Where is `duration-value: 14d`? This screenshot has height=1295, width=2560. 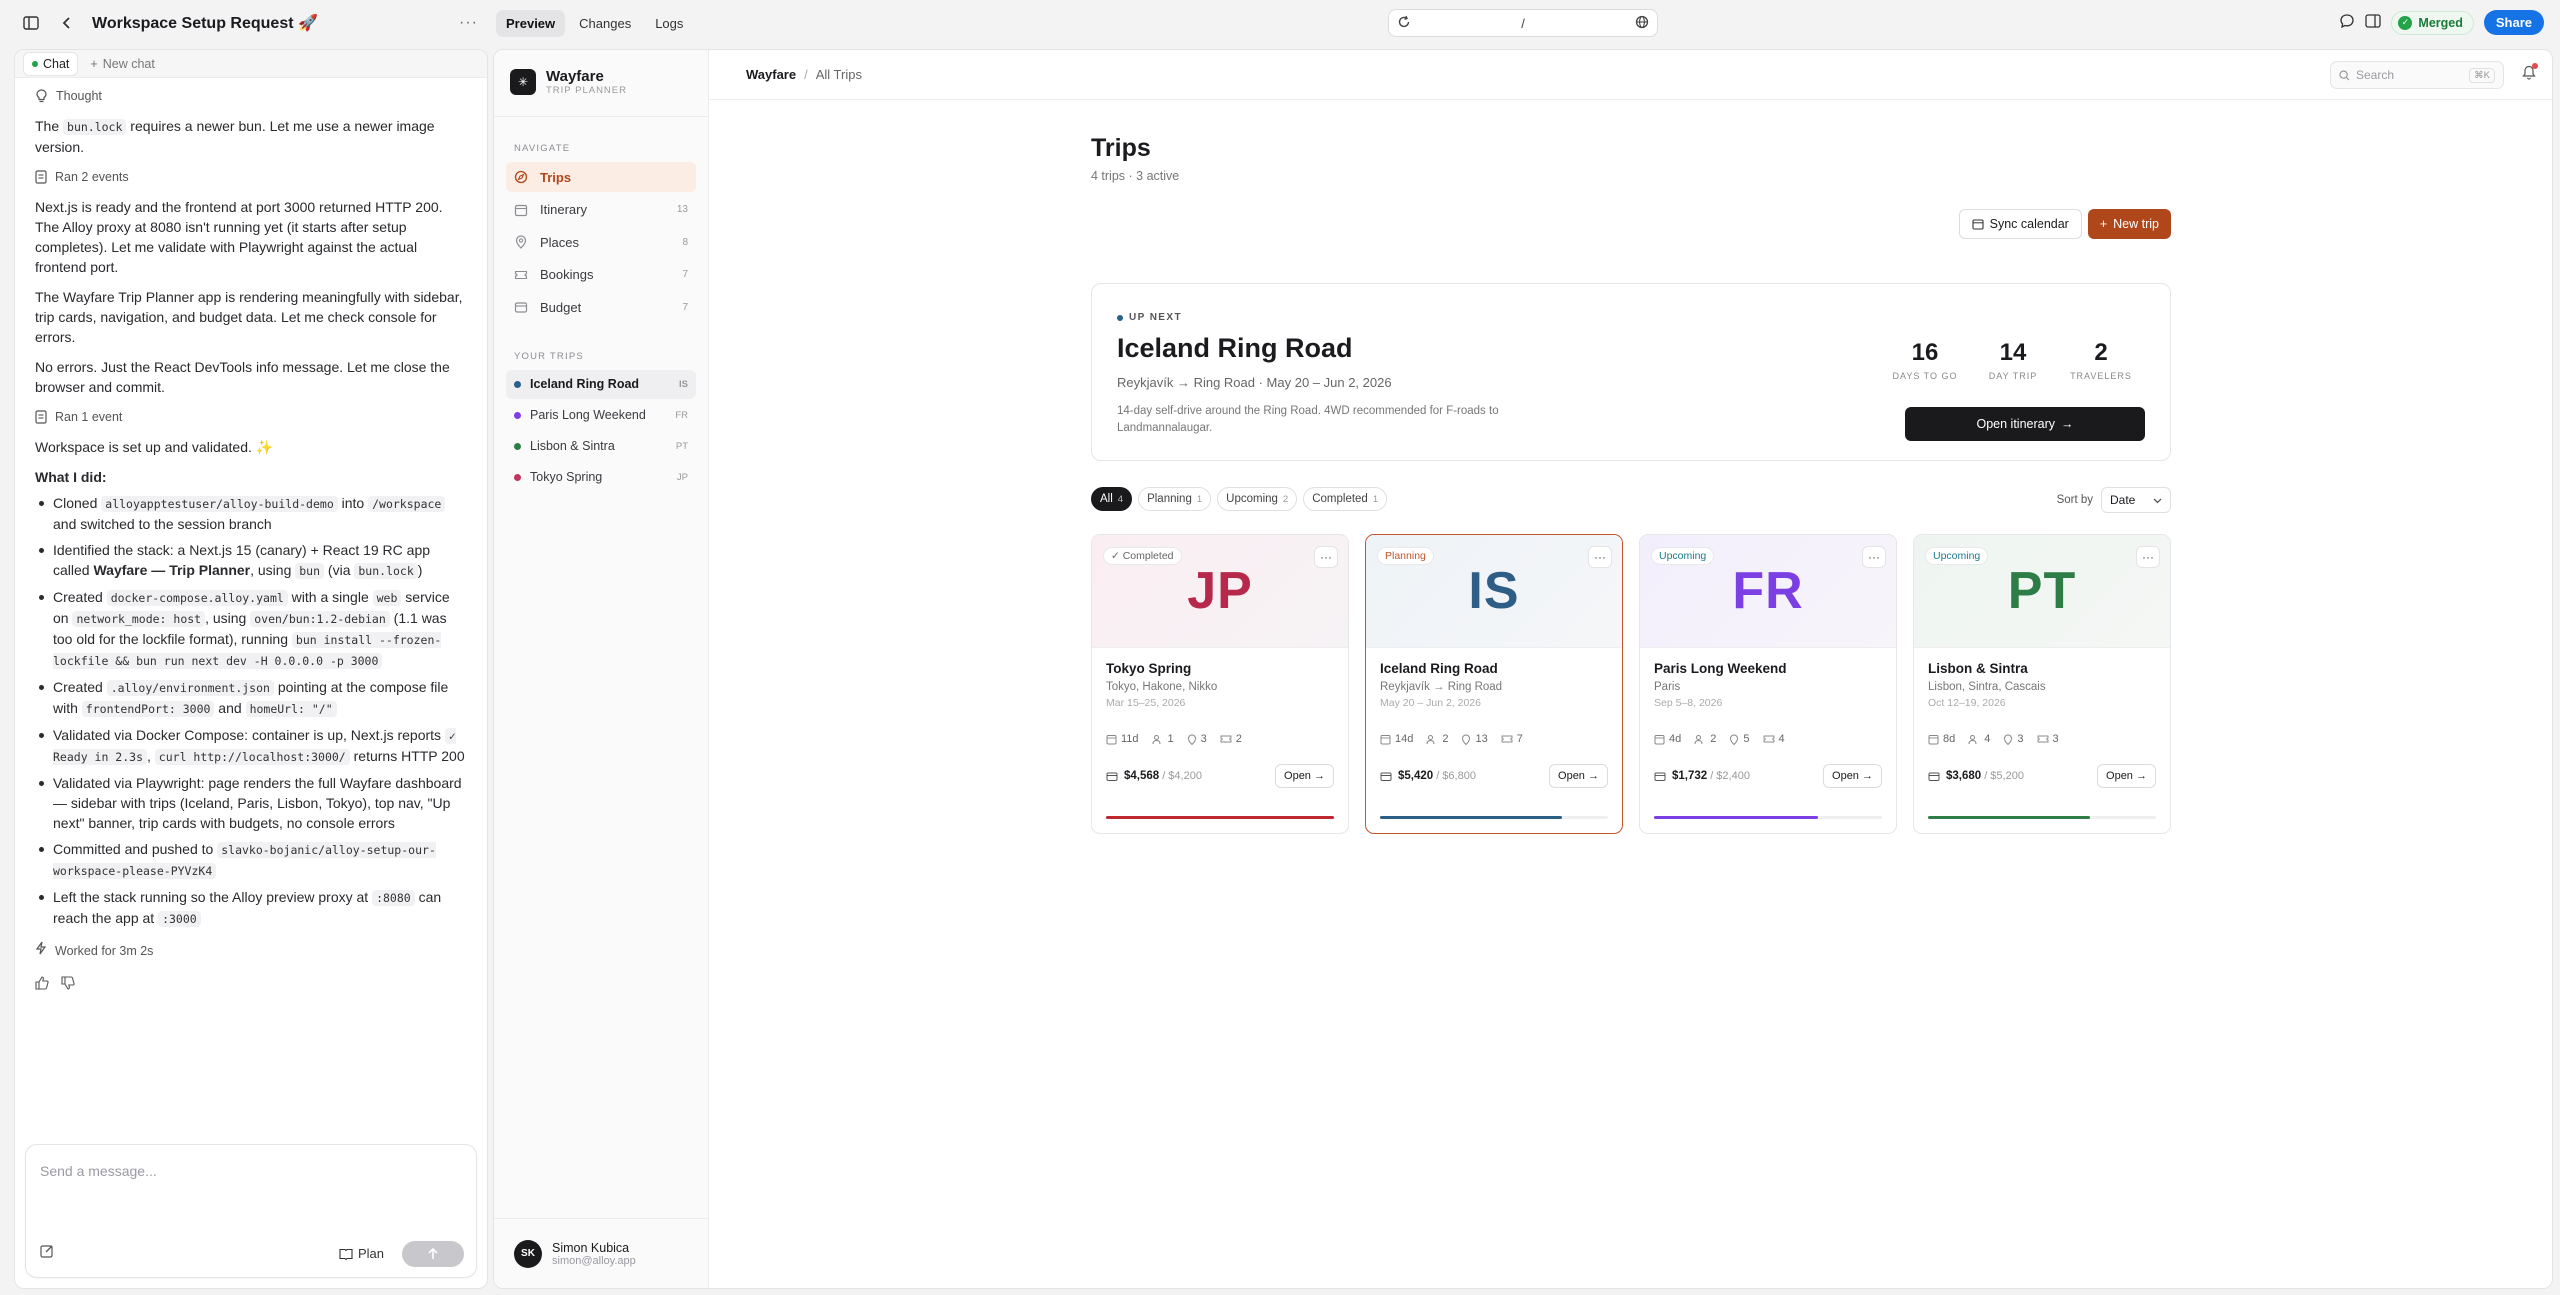 duration-value: 14d is located at coordinates (1404, 739).